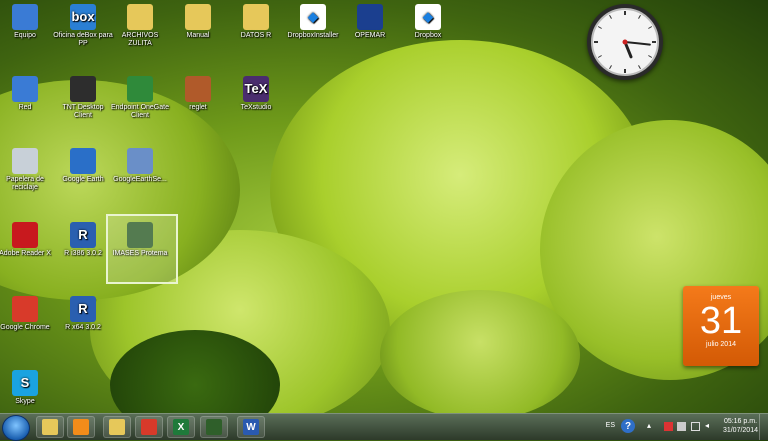 Image resolution: width=768 pixels, height=441 pixels. Describe the element at coordinates (83, 17) in the screenshot. I see `box-icon: box` at that location.